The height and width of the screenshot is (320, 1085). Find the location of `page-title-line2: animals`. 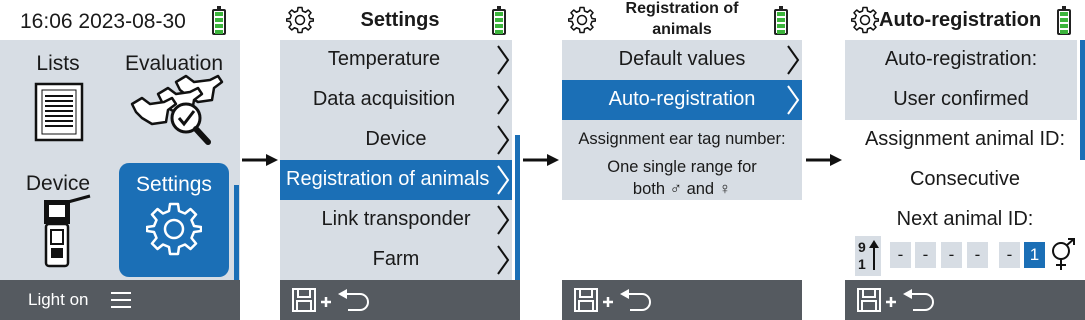

page-title-line2: animals is located at coordinates (682, 29).